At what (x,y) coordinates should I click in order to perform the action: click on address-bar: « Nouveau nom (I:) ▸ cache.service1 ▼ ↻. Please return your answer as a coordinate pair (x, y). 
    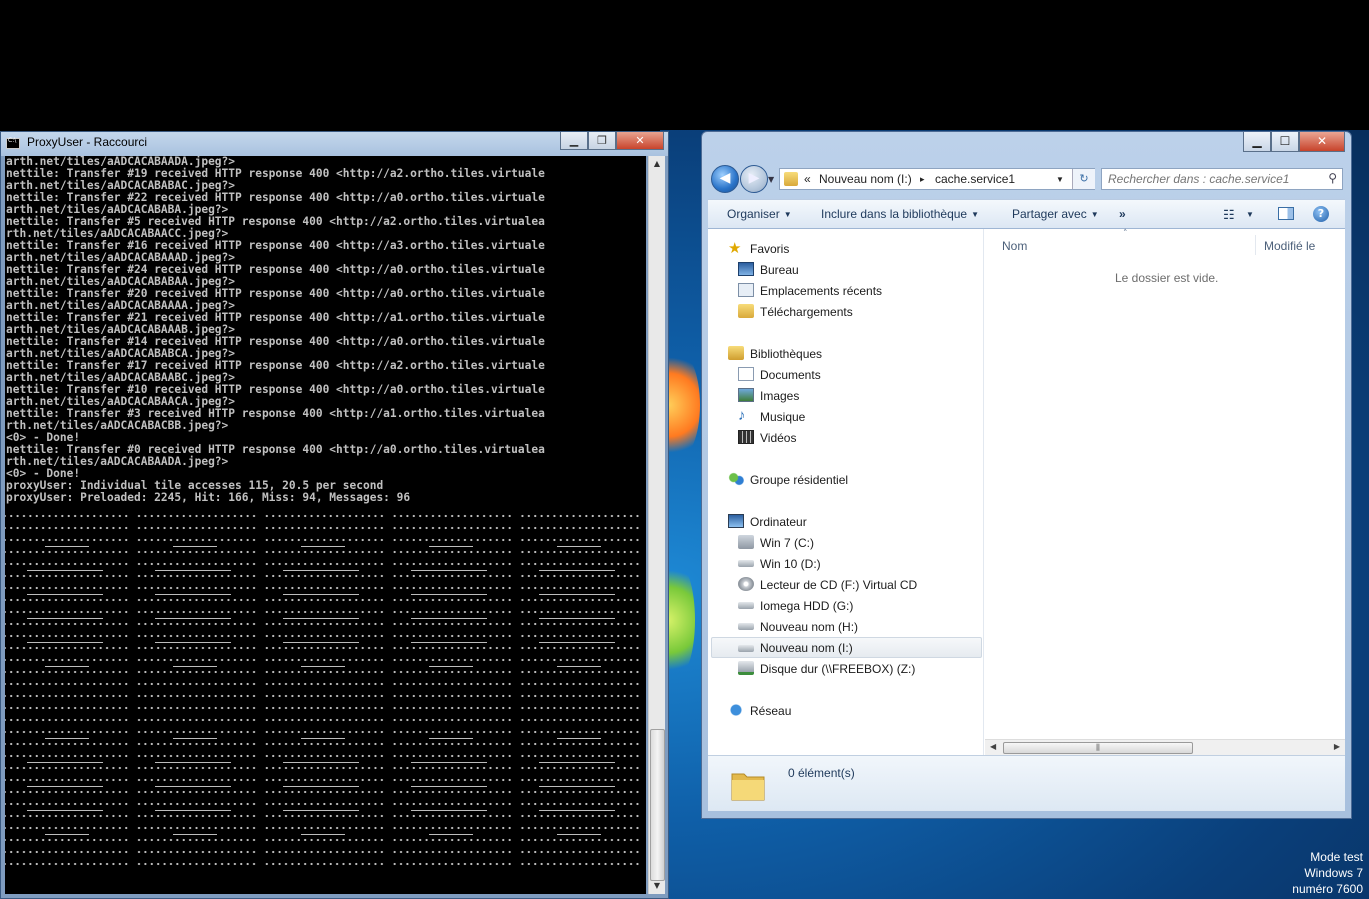
    Looking at the image, I should click on (937, 179).